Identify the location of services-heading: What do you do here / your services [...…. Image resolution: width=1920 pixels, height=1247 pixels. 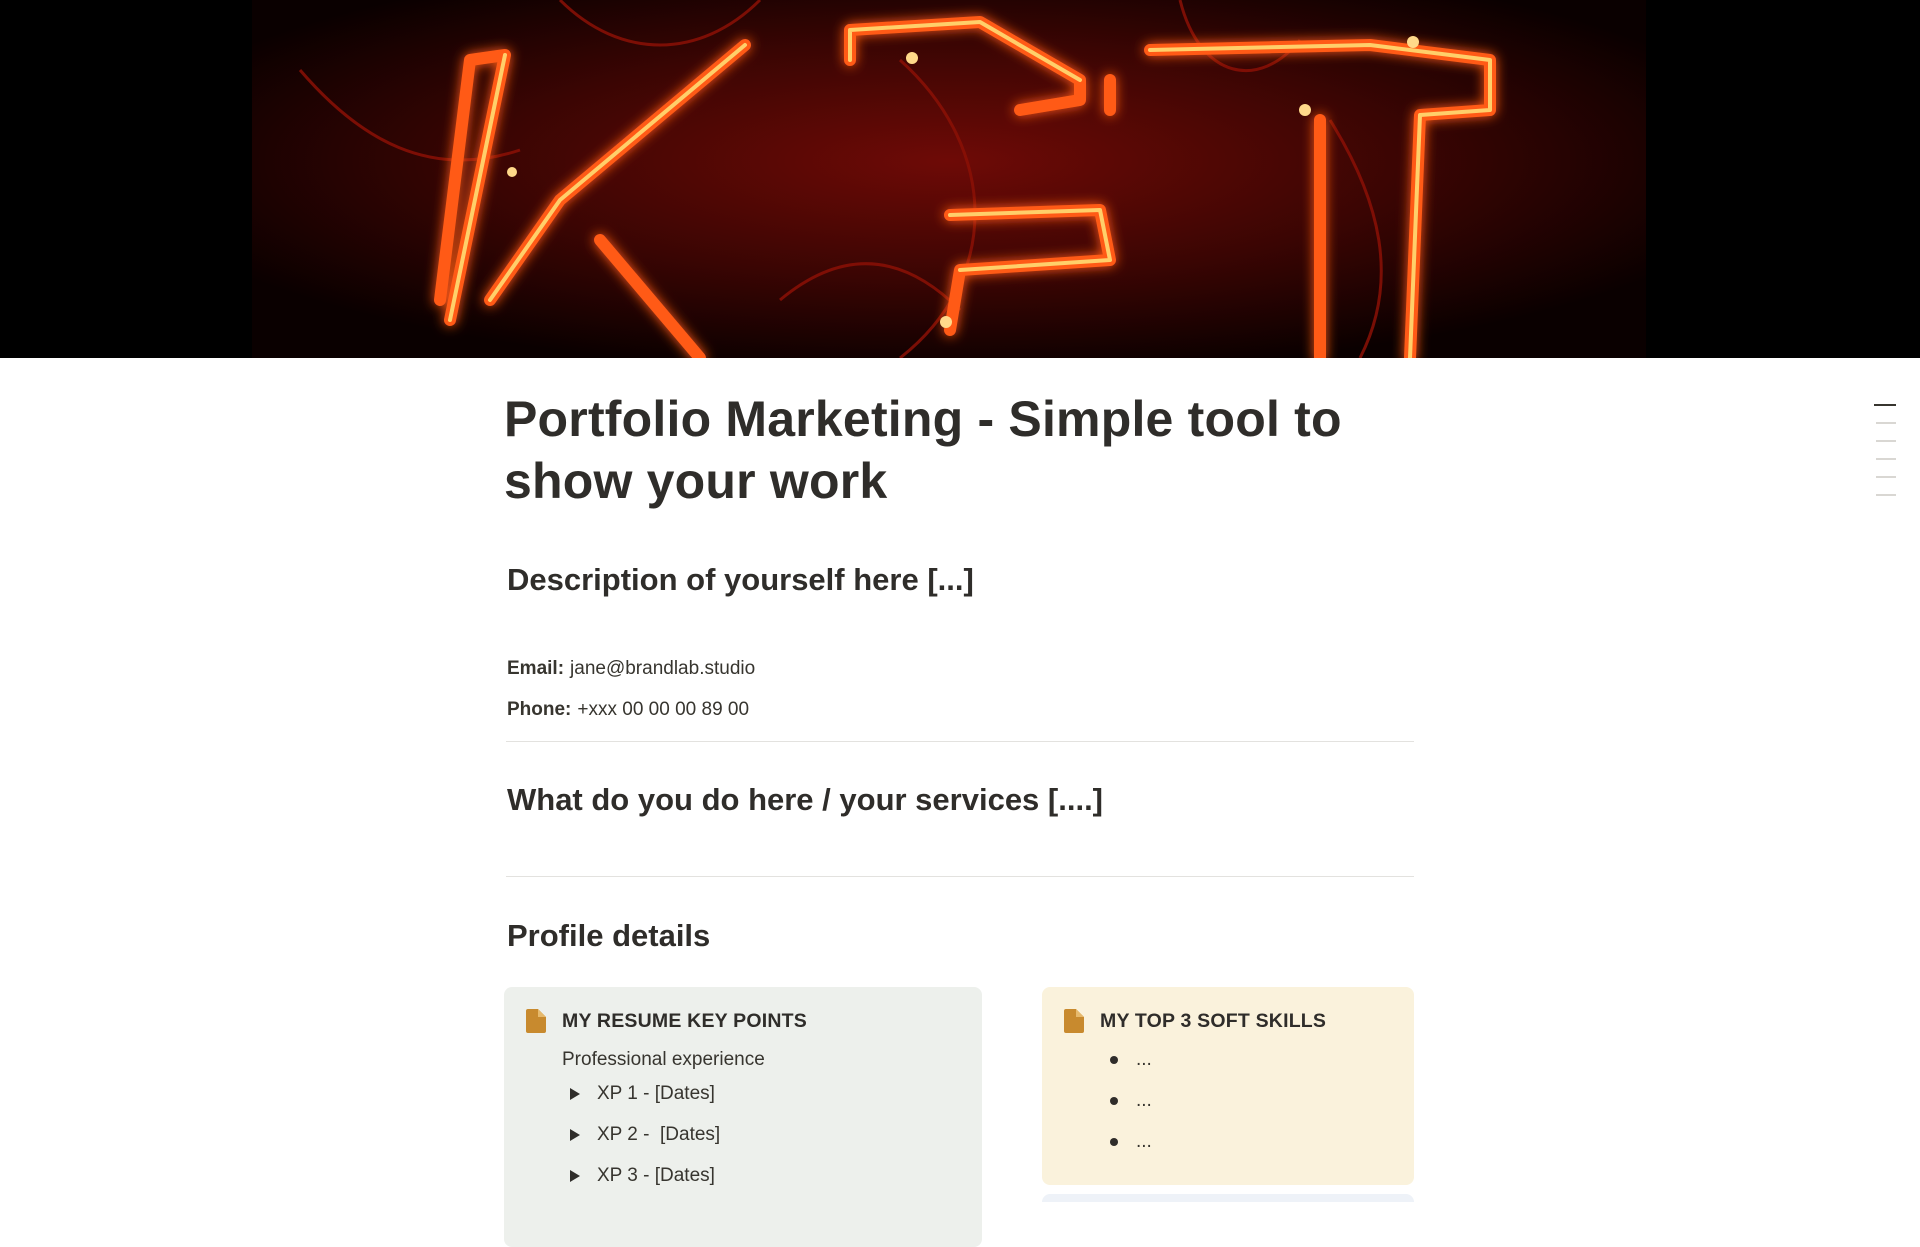
(805, 800).